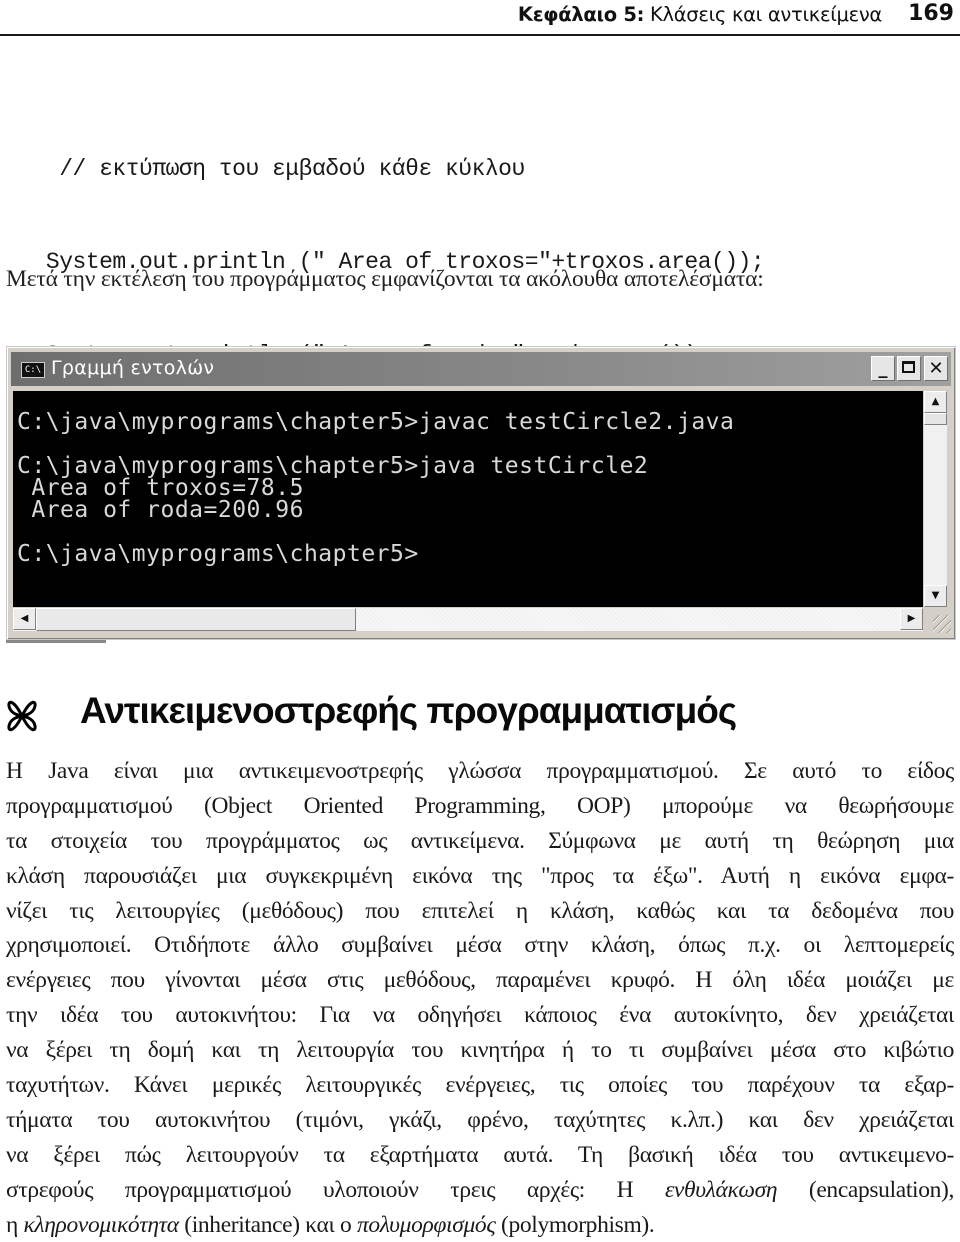 The width and height of the screenshot is (960, 1242). Describe the element at coordinates (196, 619) in the screenshot. I see `horizontal-scroll-thumb` at that location.